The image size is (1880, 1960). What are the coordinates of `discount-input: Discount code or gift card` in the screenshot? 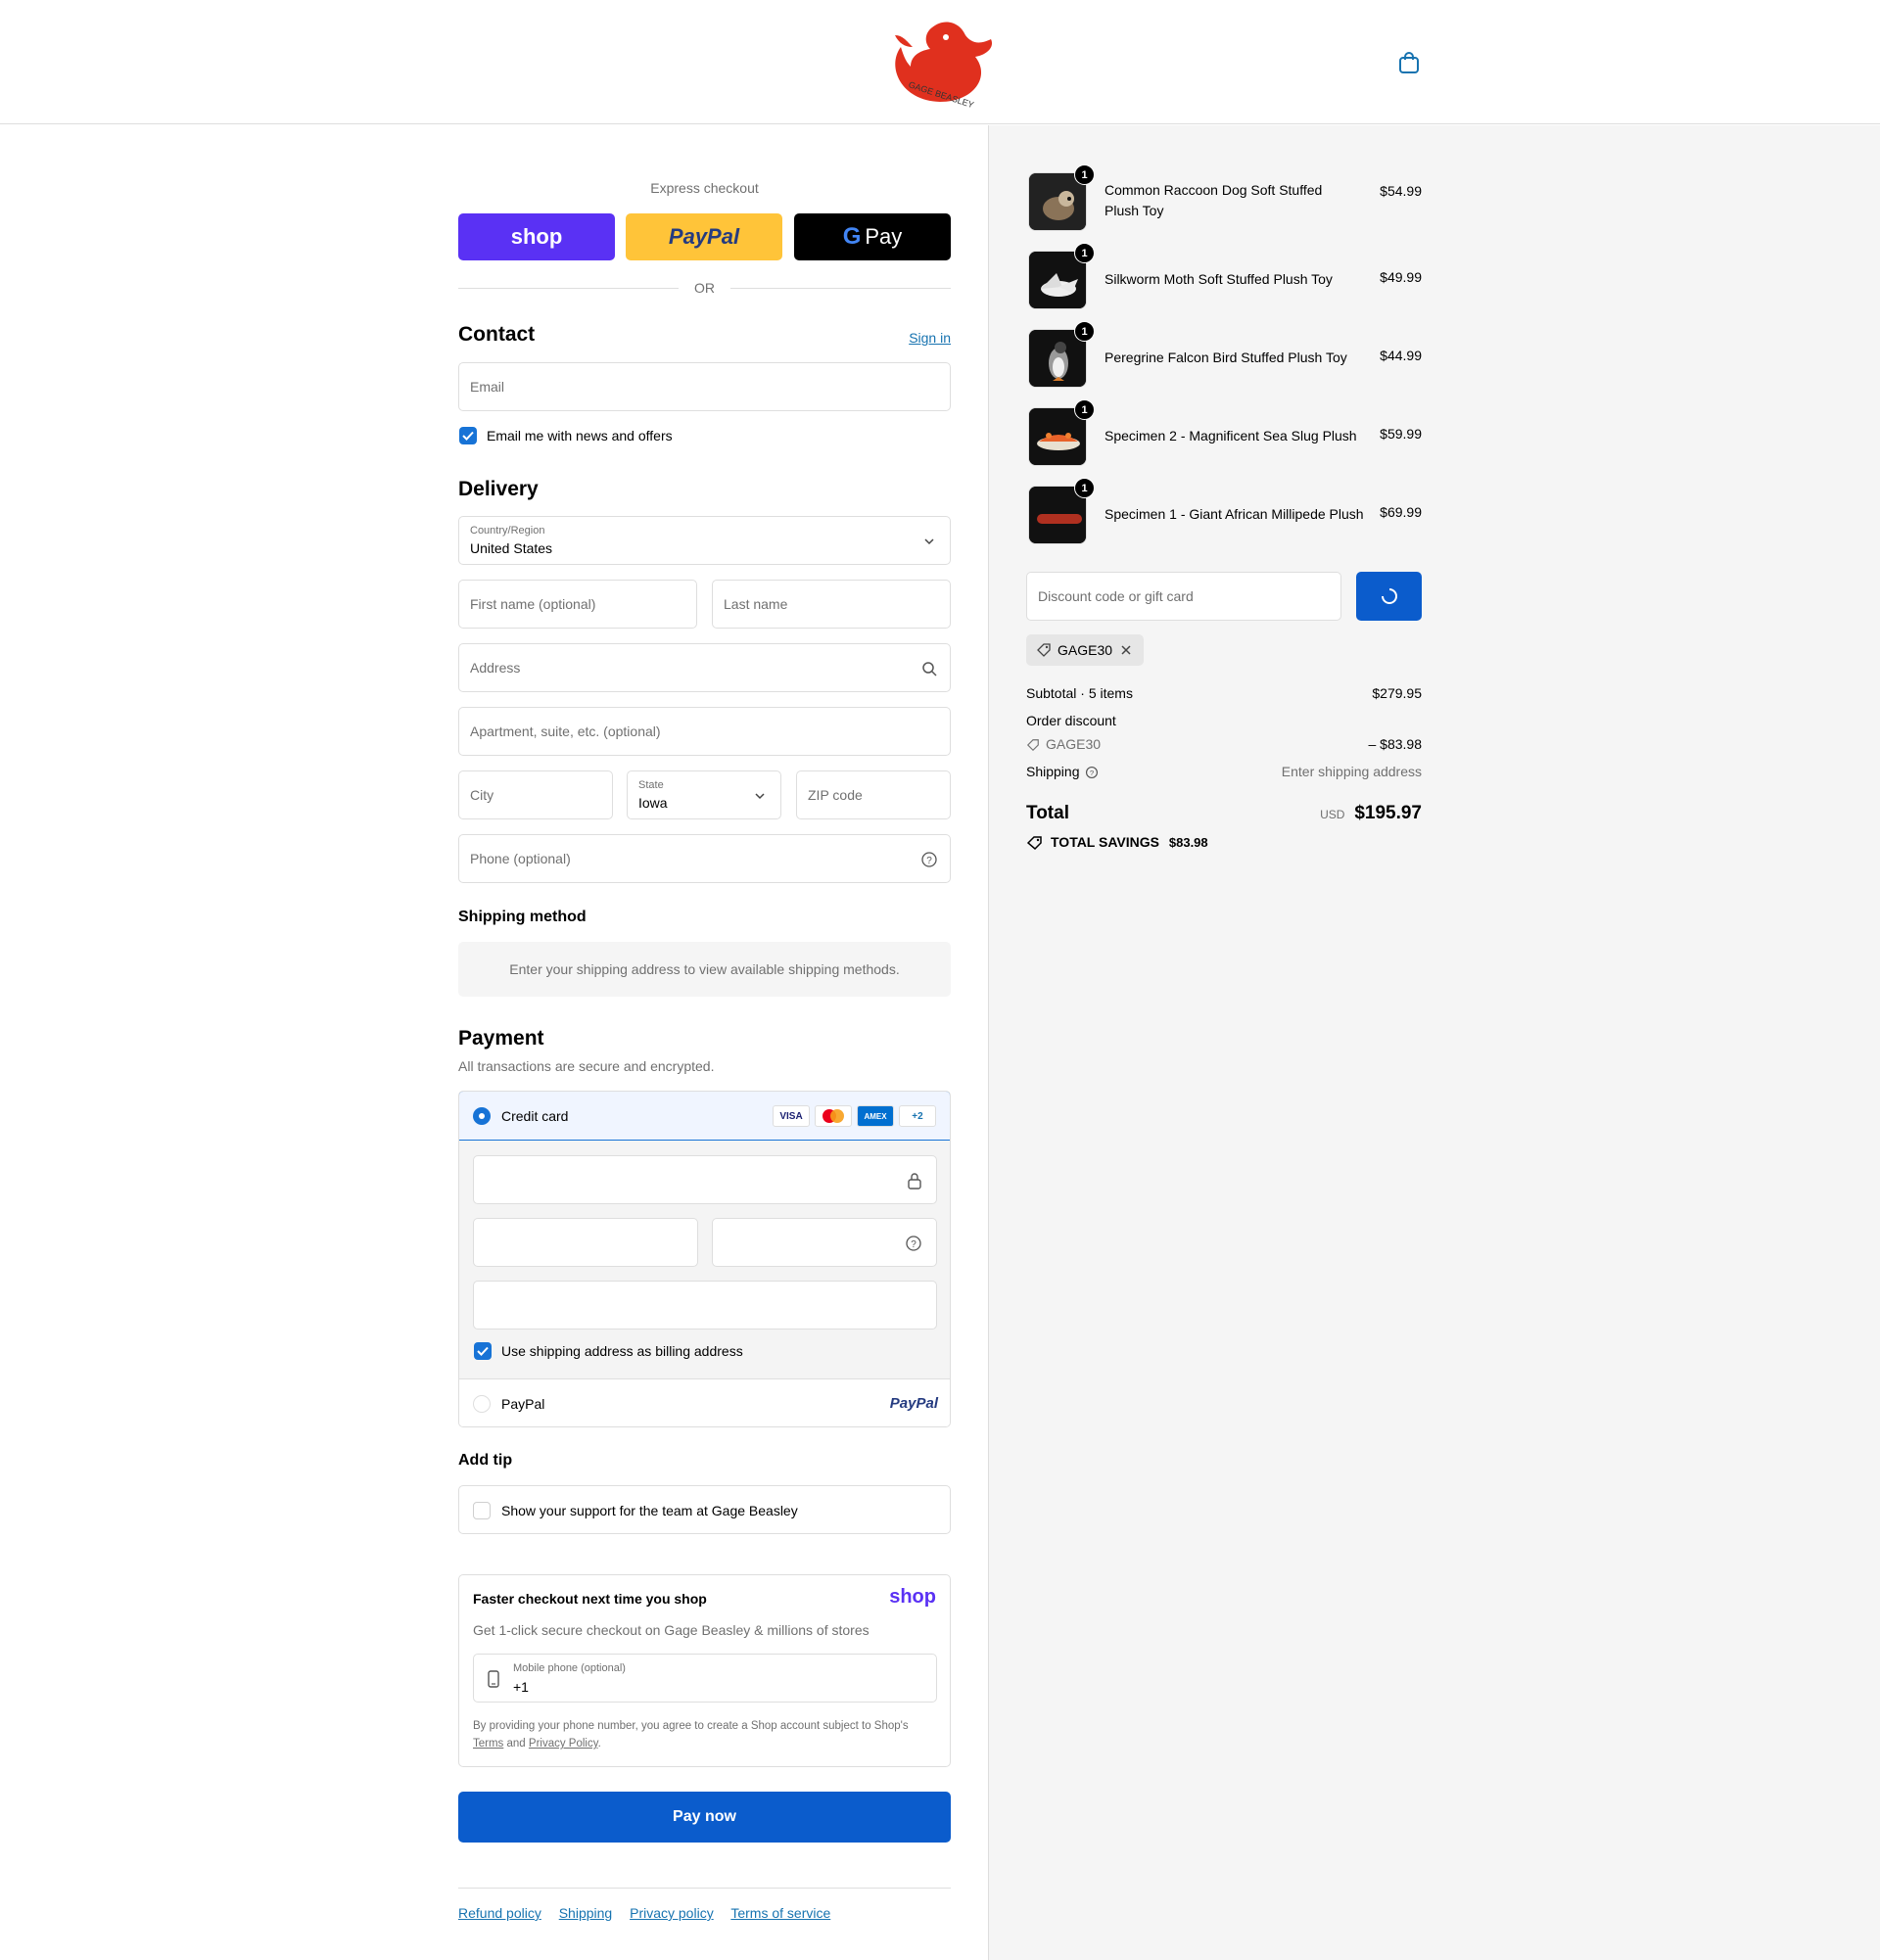 It's located at (1183, 596).